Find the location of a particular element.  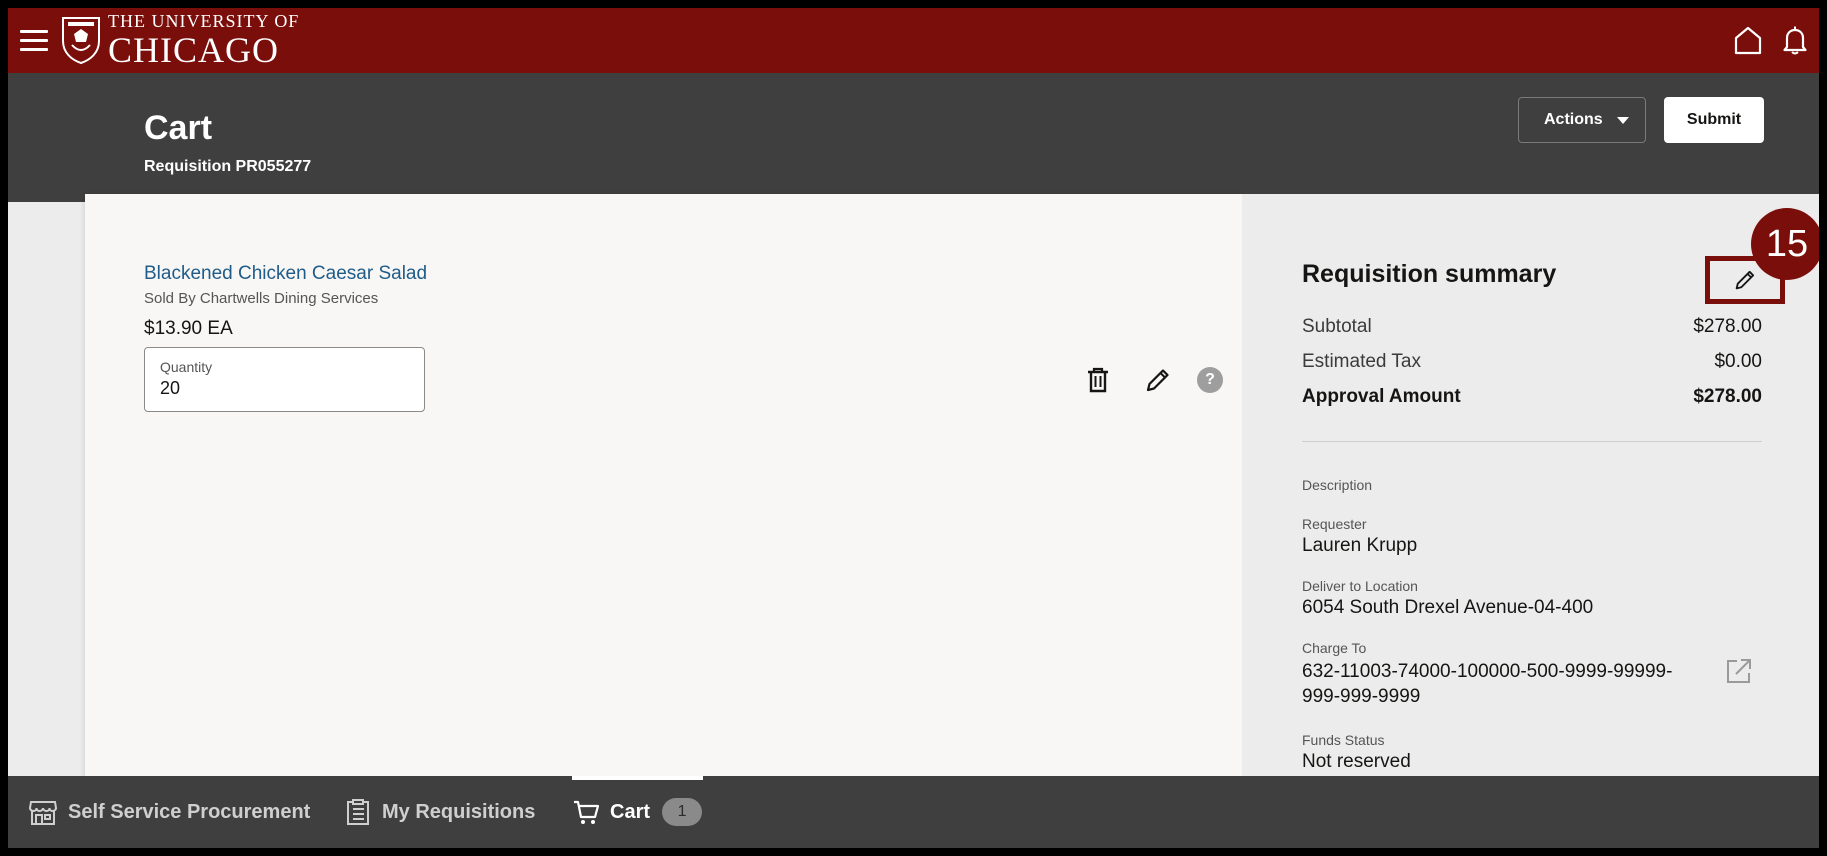

cart-icon is located at coordinates (587, 812).